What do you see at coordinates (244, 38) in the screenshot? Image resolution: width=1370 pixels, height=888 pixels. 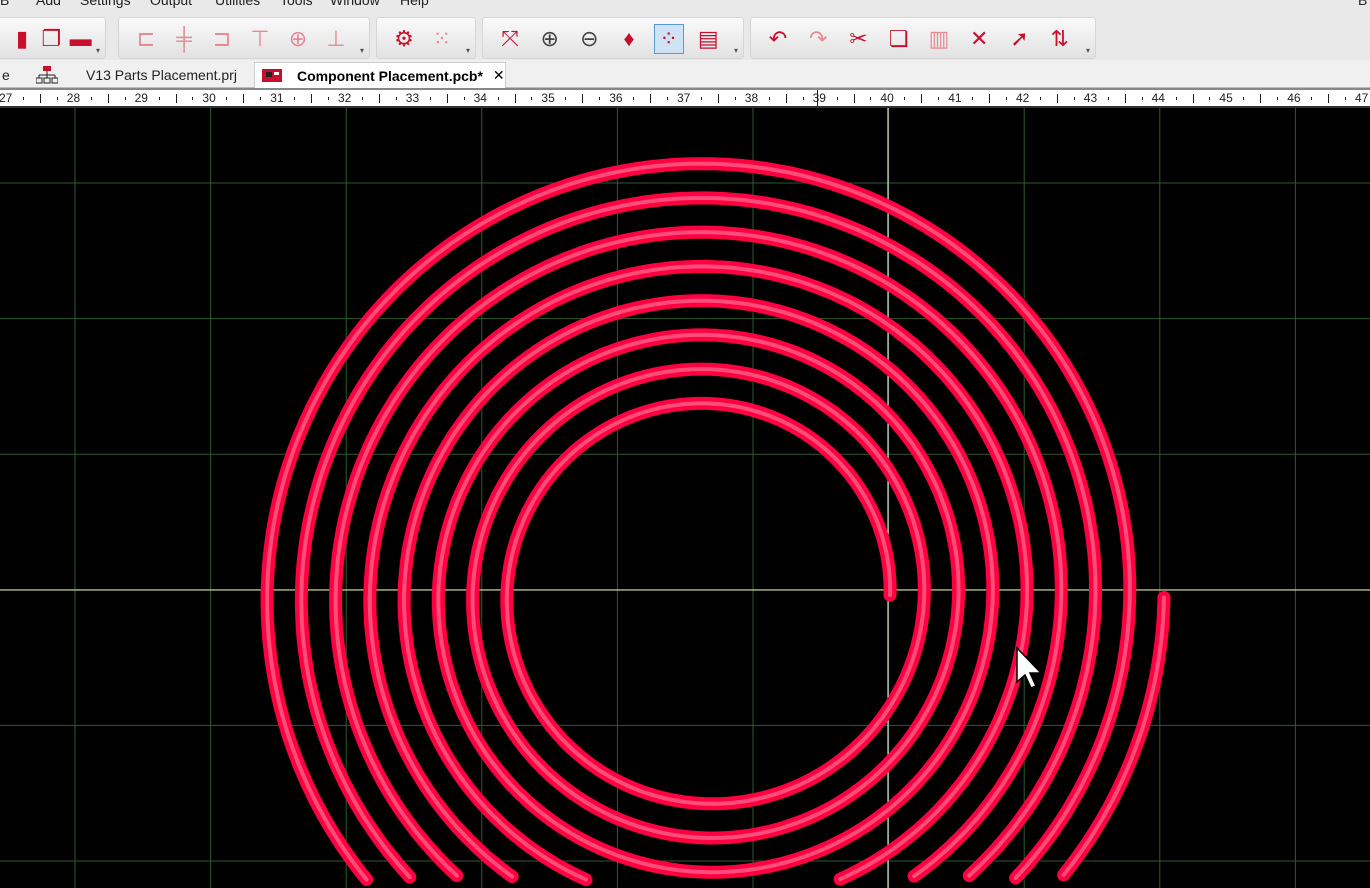 I see `toolbar-group: ⊏ ╪ ⊐ ⊤ ⊕ ⊥ ▾` at bounding box center [244, 38].